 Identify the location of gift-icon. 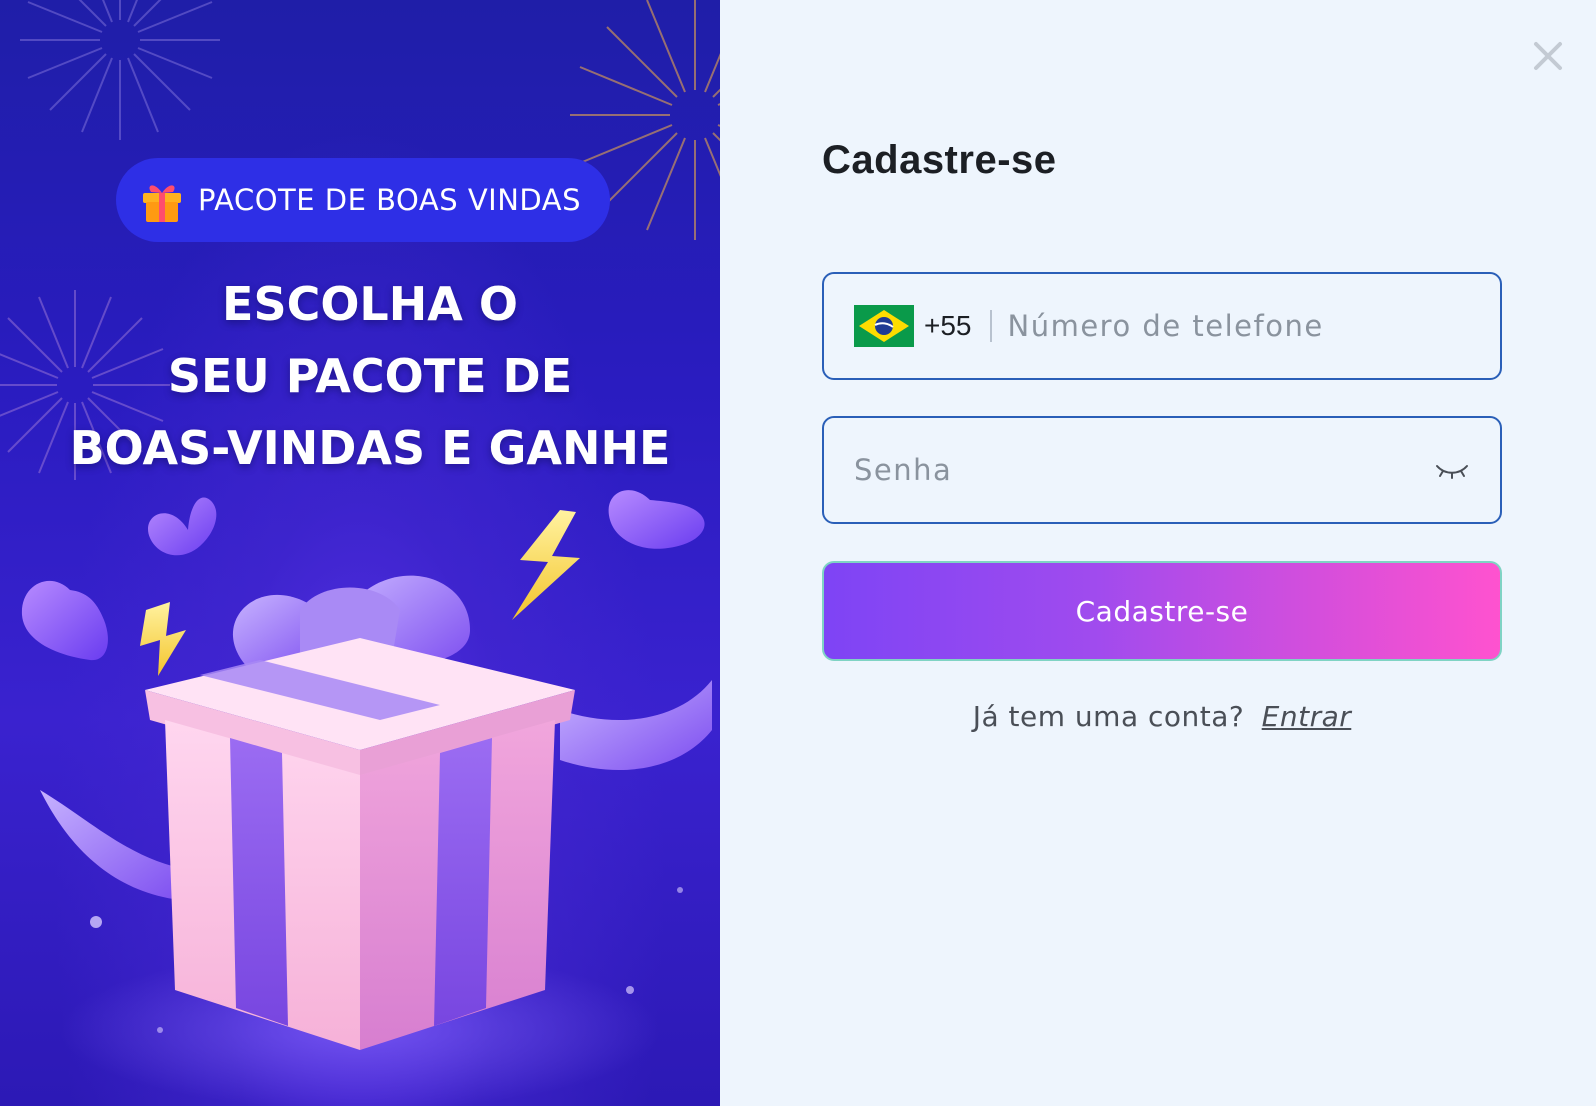
(162, 203).